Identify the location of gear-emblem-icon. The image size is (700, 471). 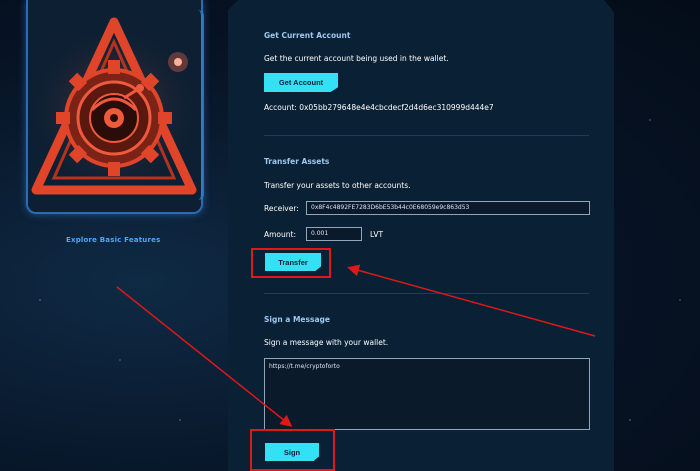
(114, 106).